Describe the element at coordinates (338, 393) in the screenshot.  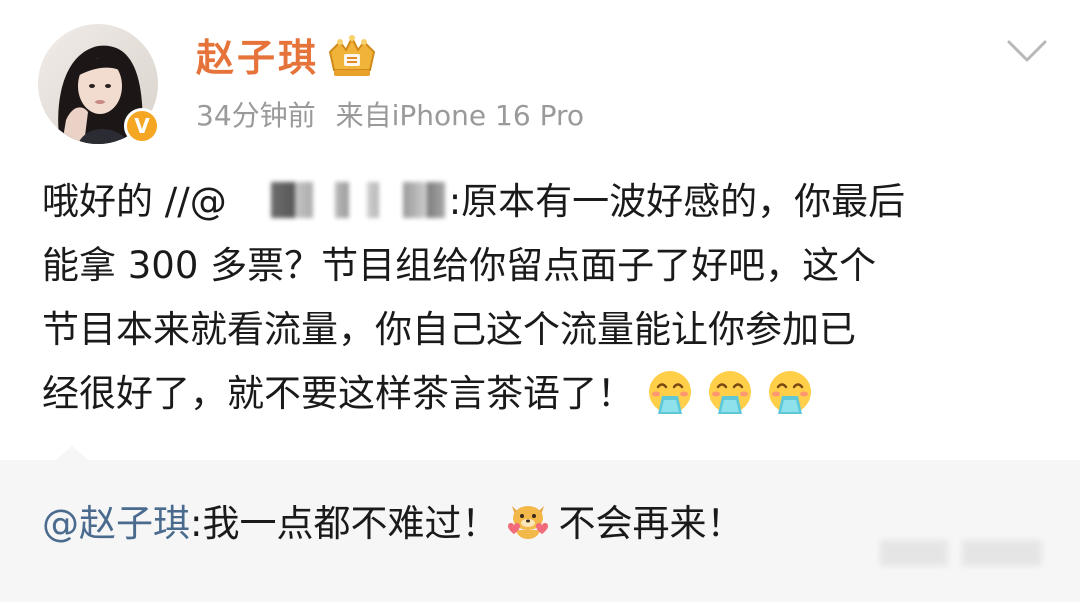
I see `content-line-4-text: 经很好了，就不要这样茶言茶语了！` at that location.